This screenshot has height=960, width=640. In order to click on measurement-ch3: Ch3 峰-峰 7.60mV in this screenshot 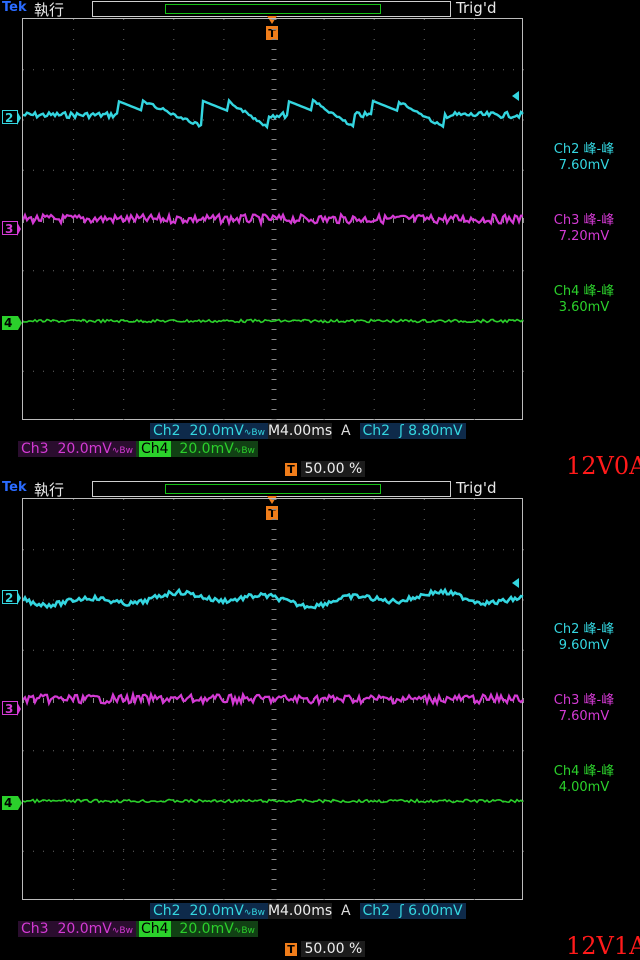, I will do `click(584, 709)`.